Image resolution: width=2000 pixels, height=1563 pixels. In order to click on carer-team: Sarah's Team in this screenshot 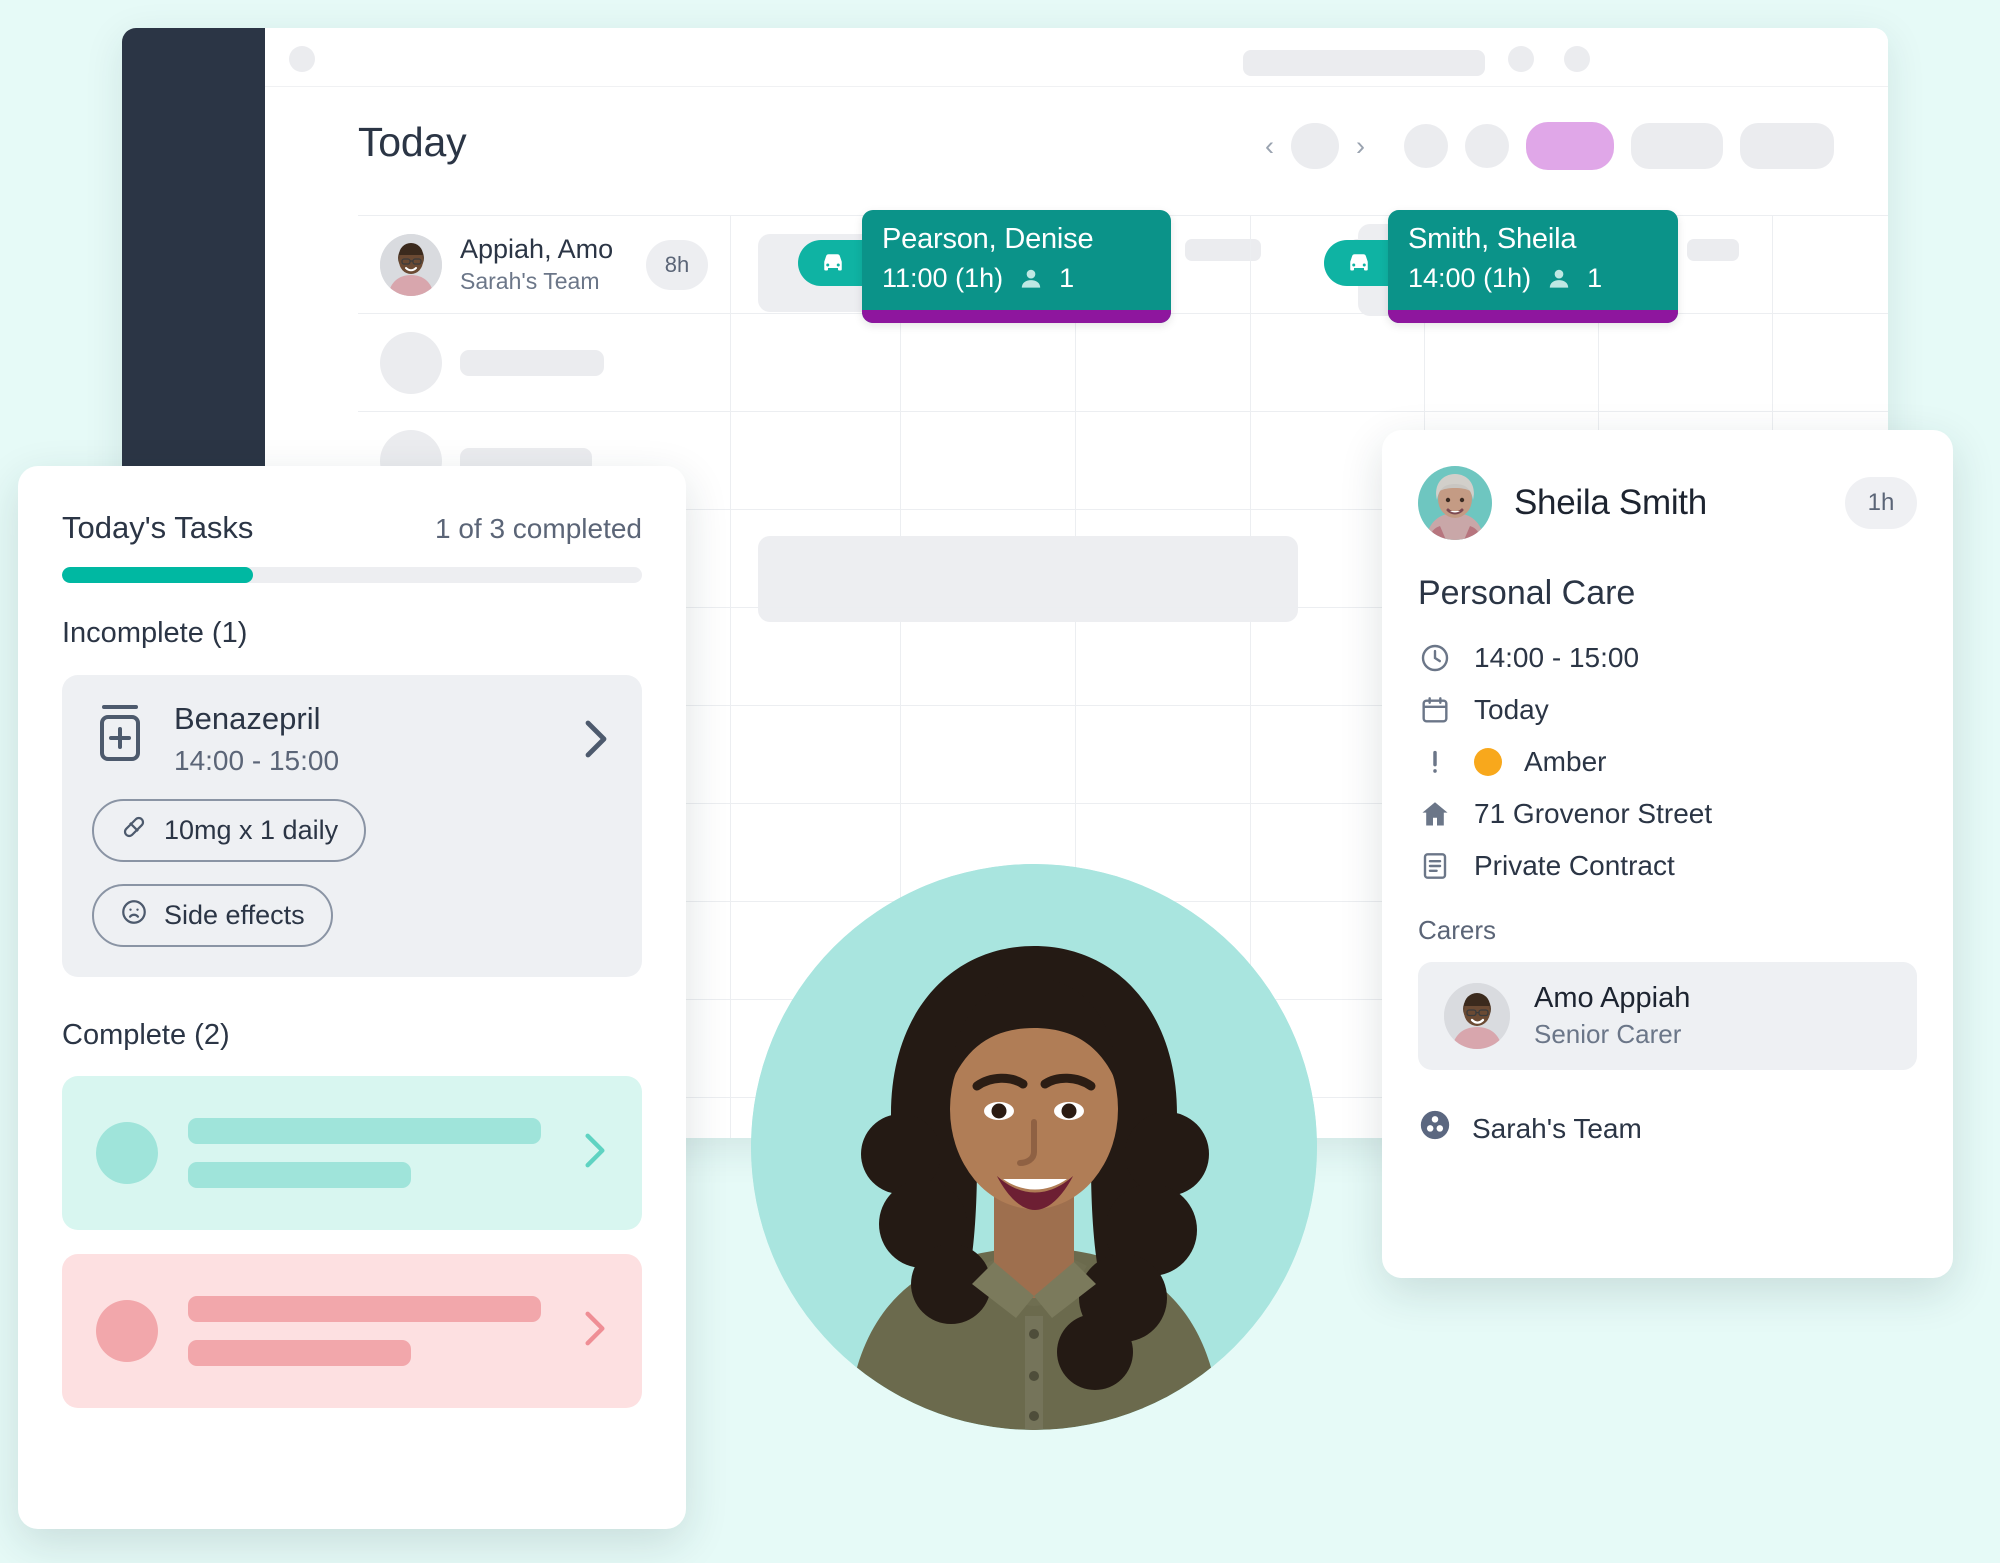, I will do `click(530, 281)`.